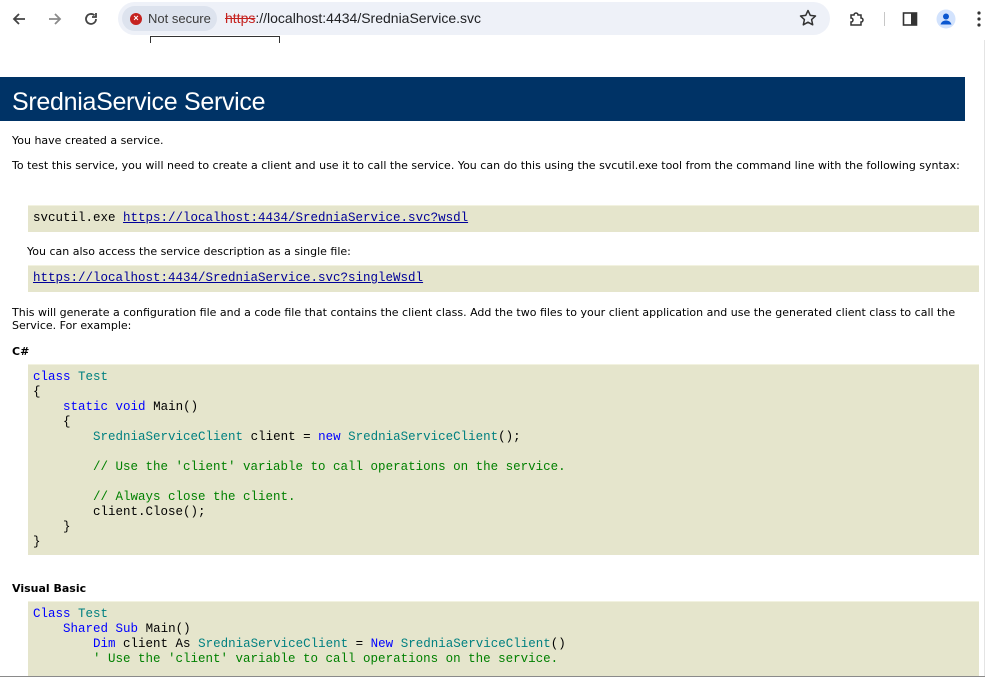  What do you see at coordinates (179, 18) in the screenshot?
I see `security-label: Not secure` at bounding box center [179, 18].